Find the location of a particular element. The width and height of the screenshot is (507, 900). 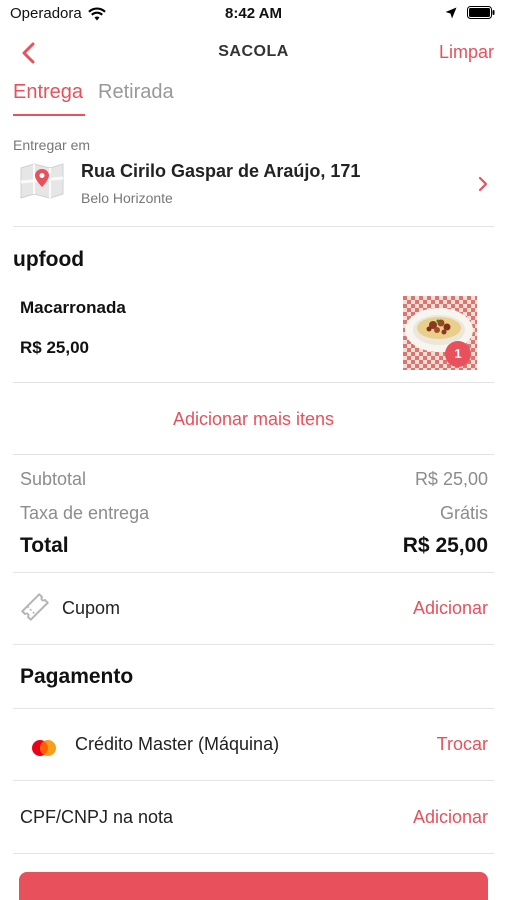

chevron-right-icon is located at coordinates (483, 184).